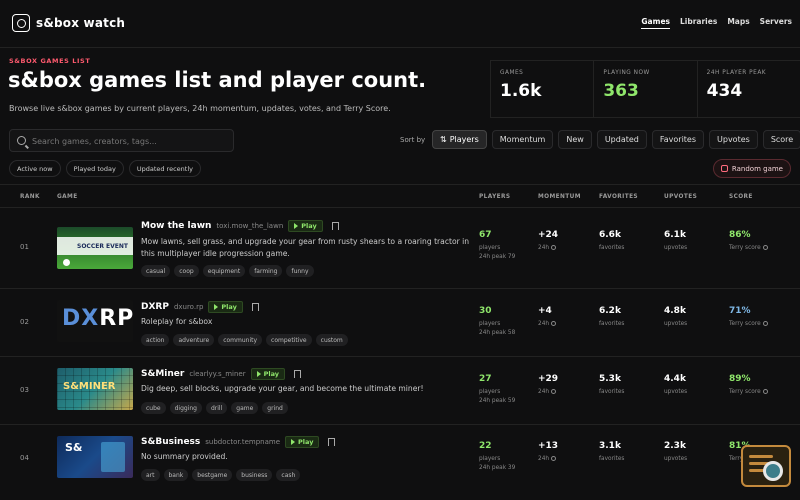  What do you see at coordinates (170, 442) in the screenshot?
I see `game-name: S&Business` at bounding box center [170, 442].